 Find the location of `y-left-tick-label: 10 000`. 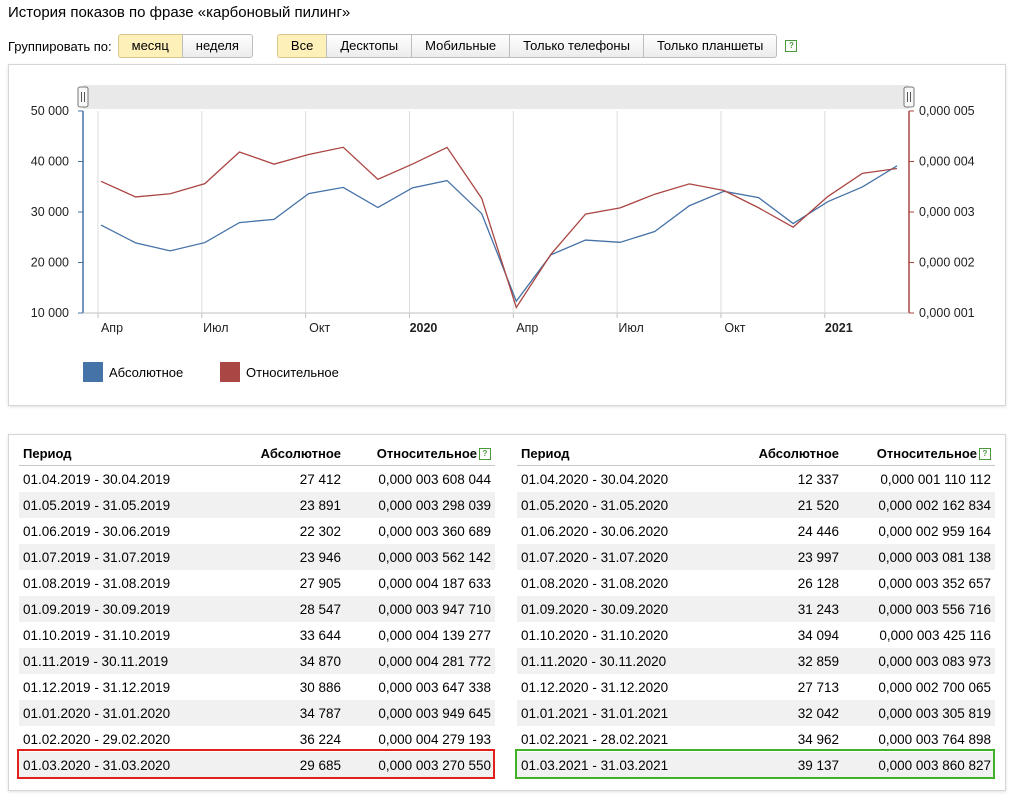

y-left-tick-label: 10 000 is located at coordinates (50, 313).